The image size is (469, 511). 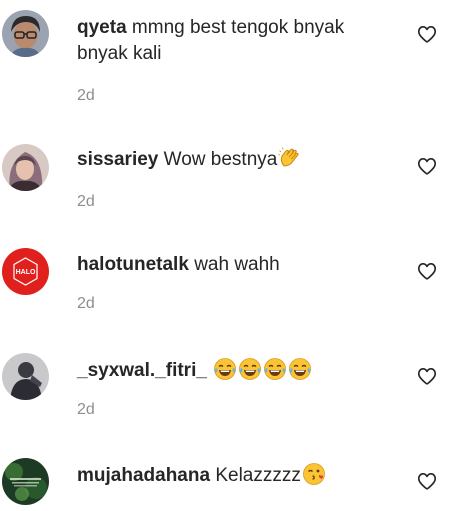 I want to click on comment-text-line: _syxwal._fitri_, so click(x=237, y=370).